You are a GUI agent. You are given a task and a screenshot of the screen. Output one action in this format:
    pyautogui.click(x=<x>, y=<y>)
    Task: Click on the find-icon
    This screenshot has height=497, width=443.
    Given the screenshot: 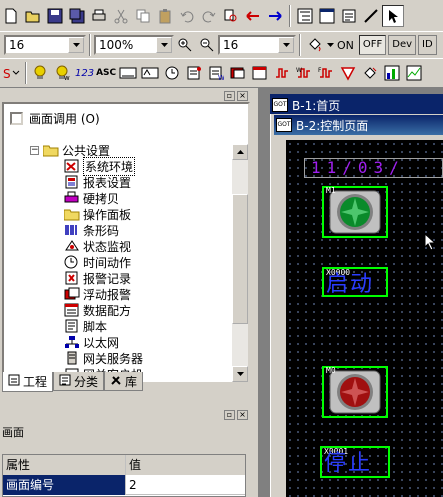 What is the action you would take?
    pyautogui.click(x=231, y=16)
    